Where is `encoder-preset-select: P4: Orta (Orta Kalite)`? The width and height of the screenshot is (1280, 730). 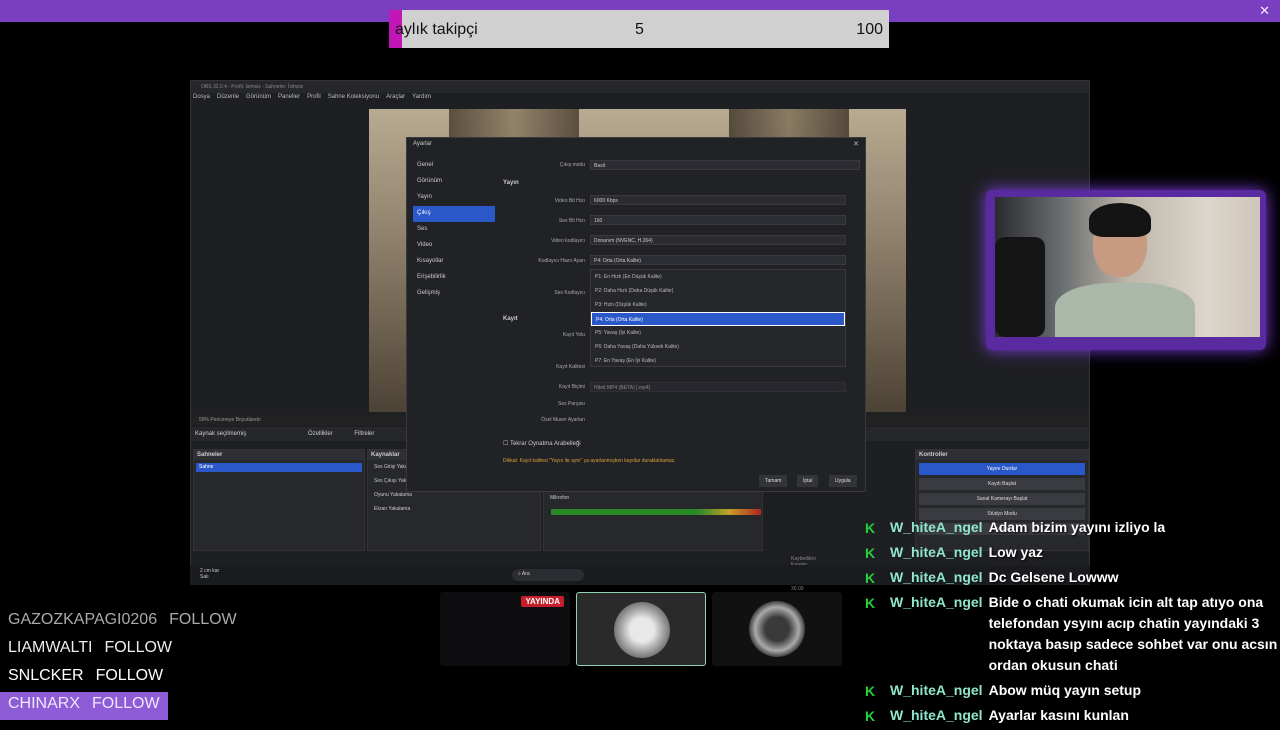 encoder-preset-select: P4: Orta (Orta Kalite) is located at coordinates (718, 260).